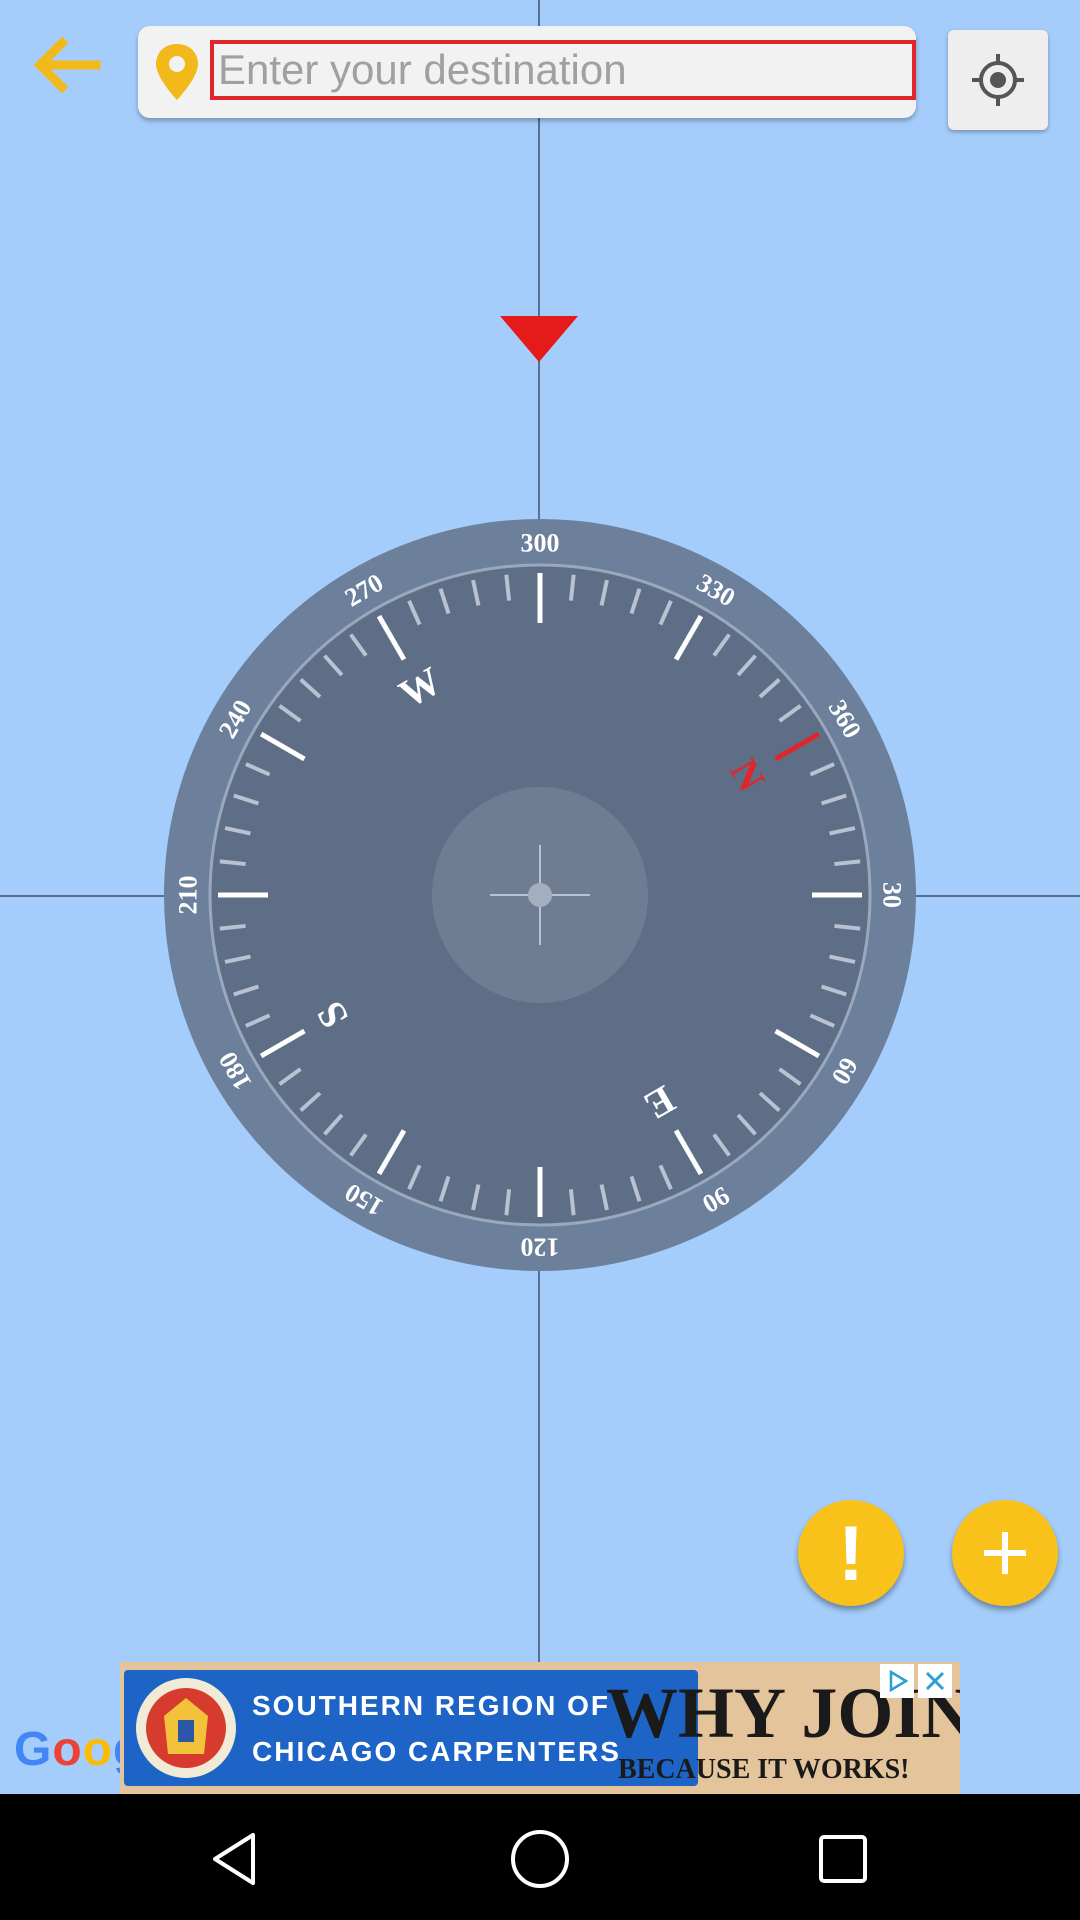  I want to click on compass-degree-label: 210, so click(188, 895).